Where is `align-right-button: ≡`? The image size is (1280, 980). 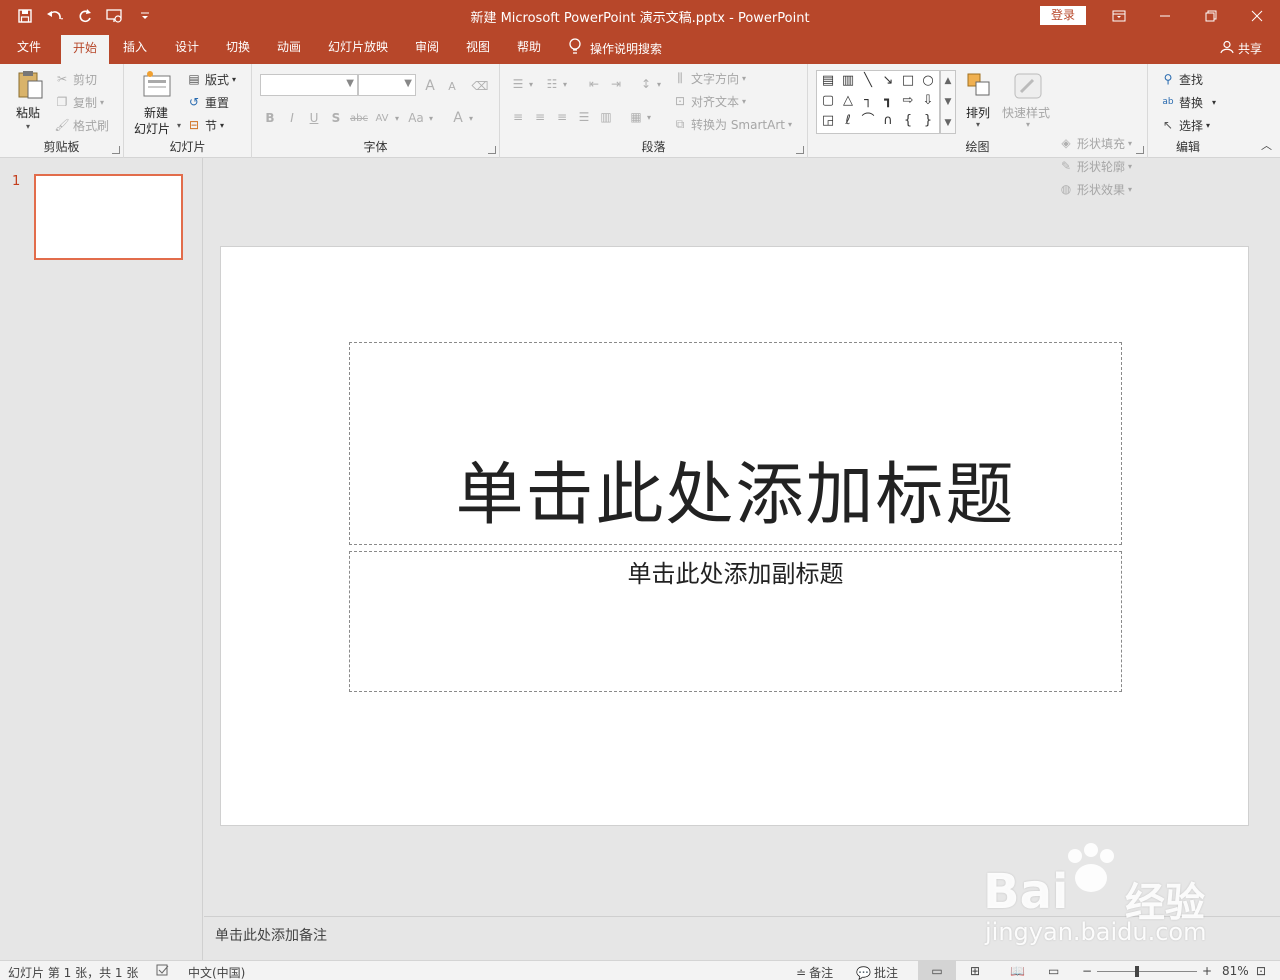
align-right-button: ≡ is located at coordinates (562, 117).